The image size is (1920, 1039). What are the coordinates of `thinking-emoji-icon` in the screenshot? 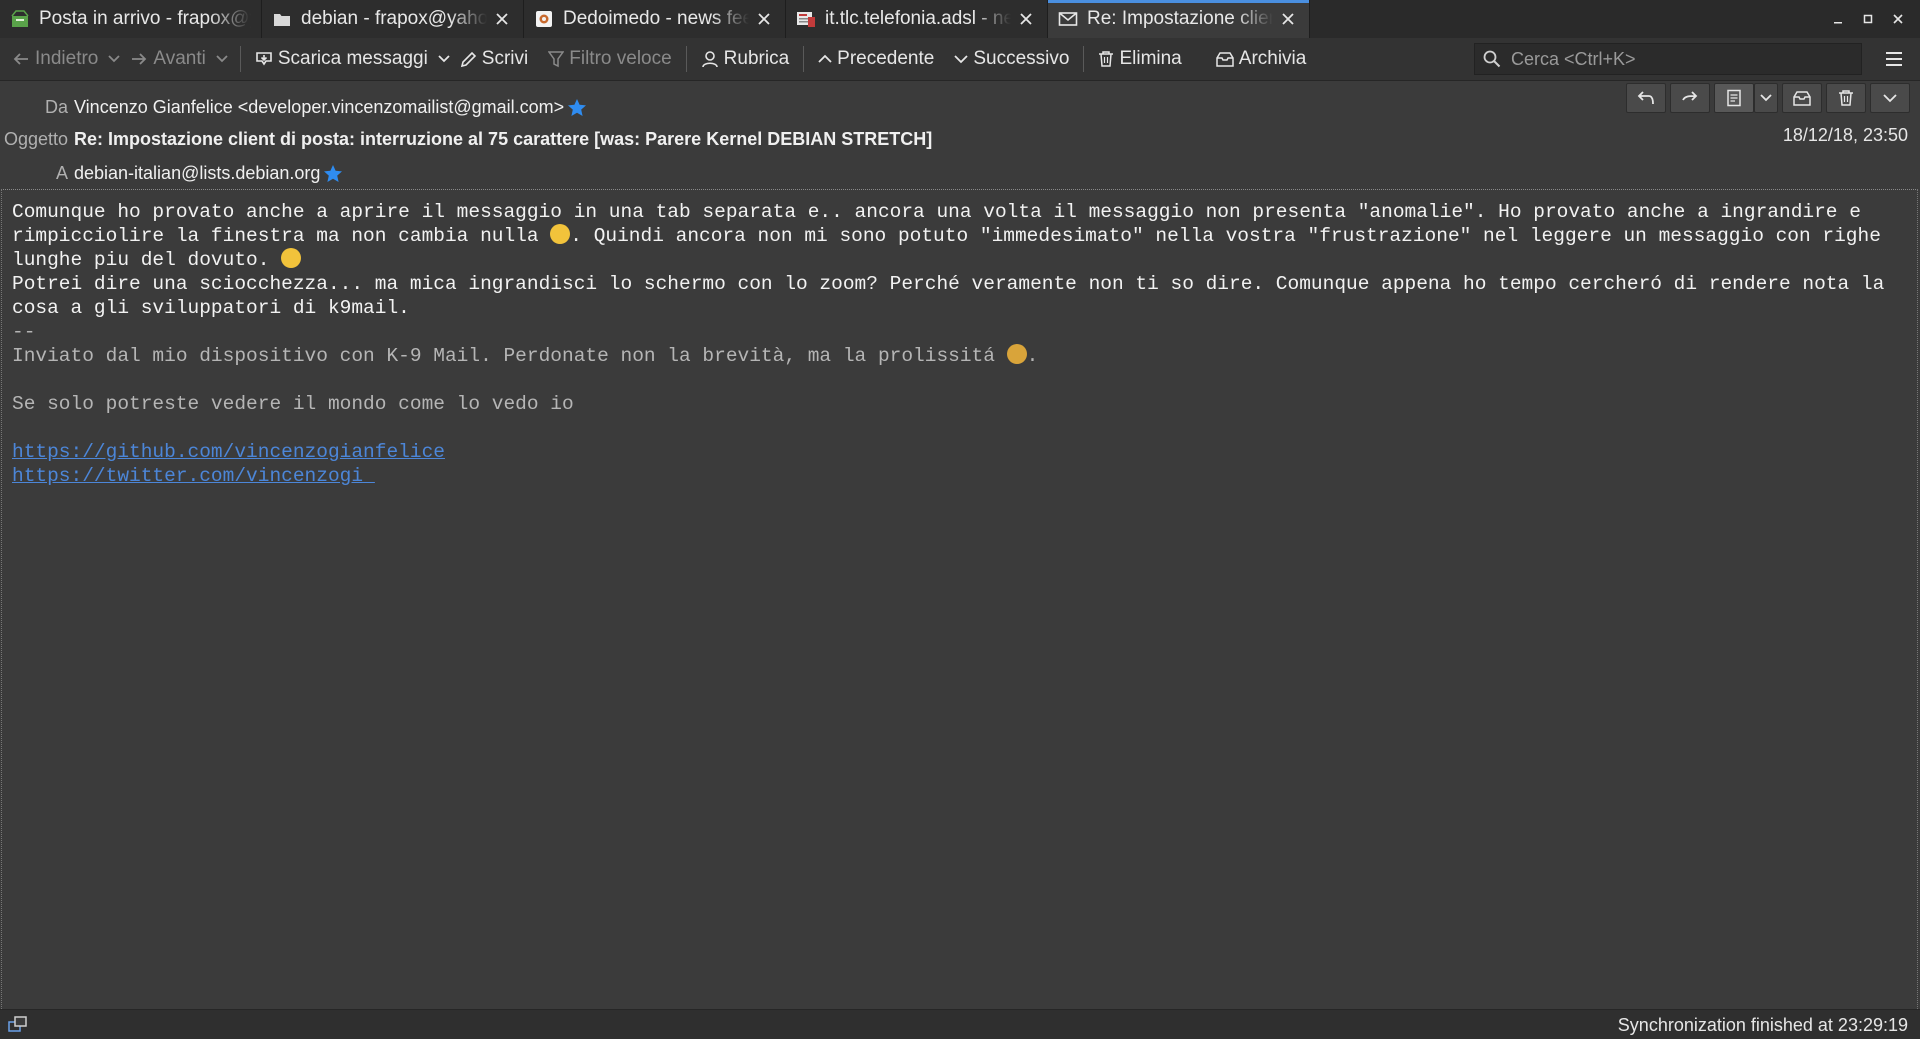 It's located at (1016, 354).